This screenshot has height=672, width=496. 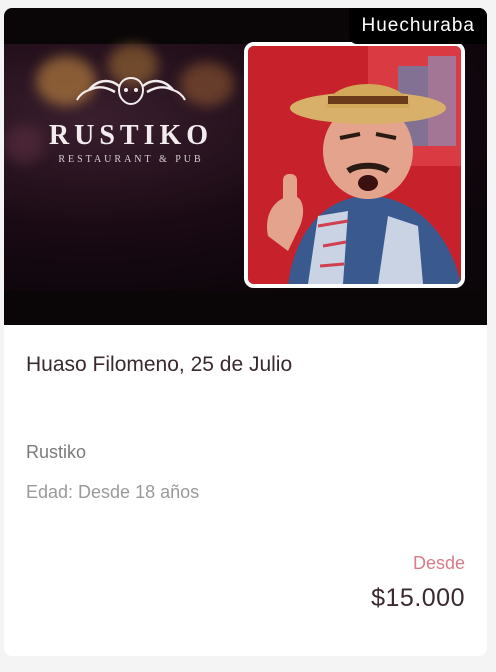 I want to click on price-block: Desde $15.000, so click(x=418, y=583).